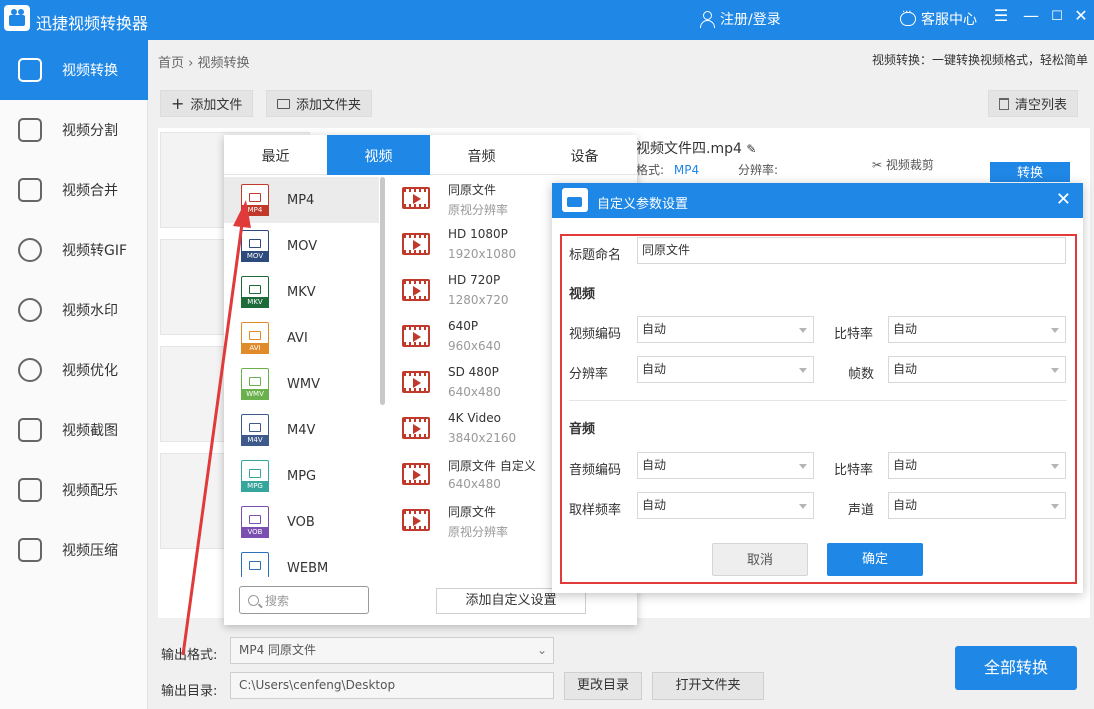  I want to click on fps-select: 自动, so click(977, 369).